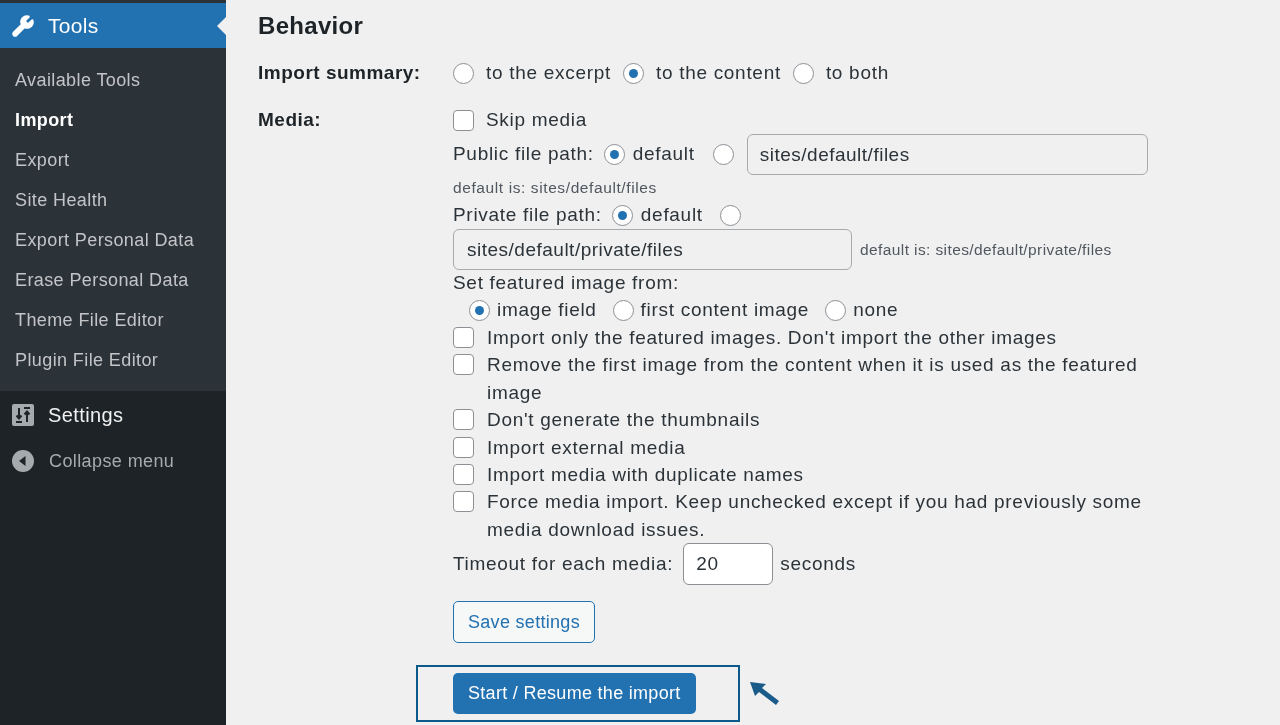 The image size is (1280, 725). I want to click on unit-label: seconds, so click(818, 564).